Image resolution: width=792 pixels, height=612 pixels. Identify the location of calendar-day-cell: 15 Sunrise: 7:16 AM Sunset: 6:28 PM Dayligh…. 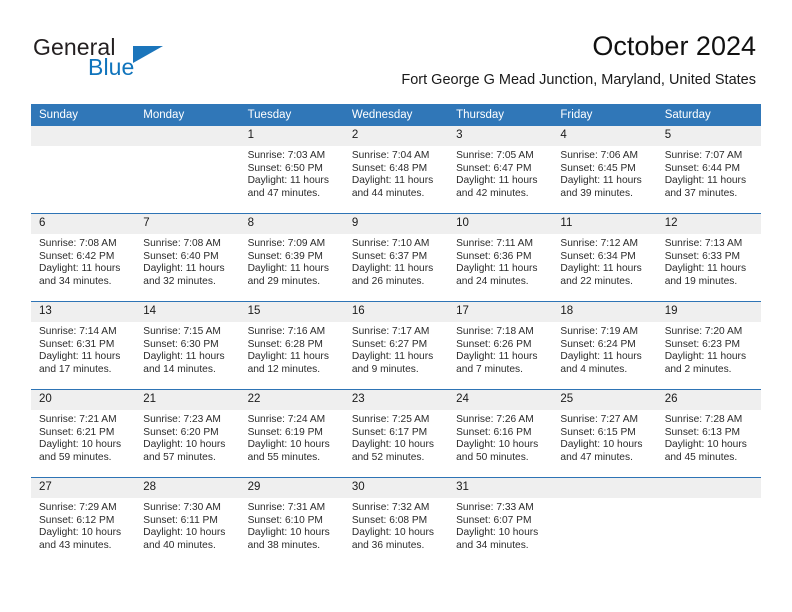
(291, 345).